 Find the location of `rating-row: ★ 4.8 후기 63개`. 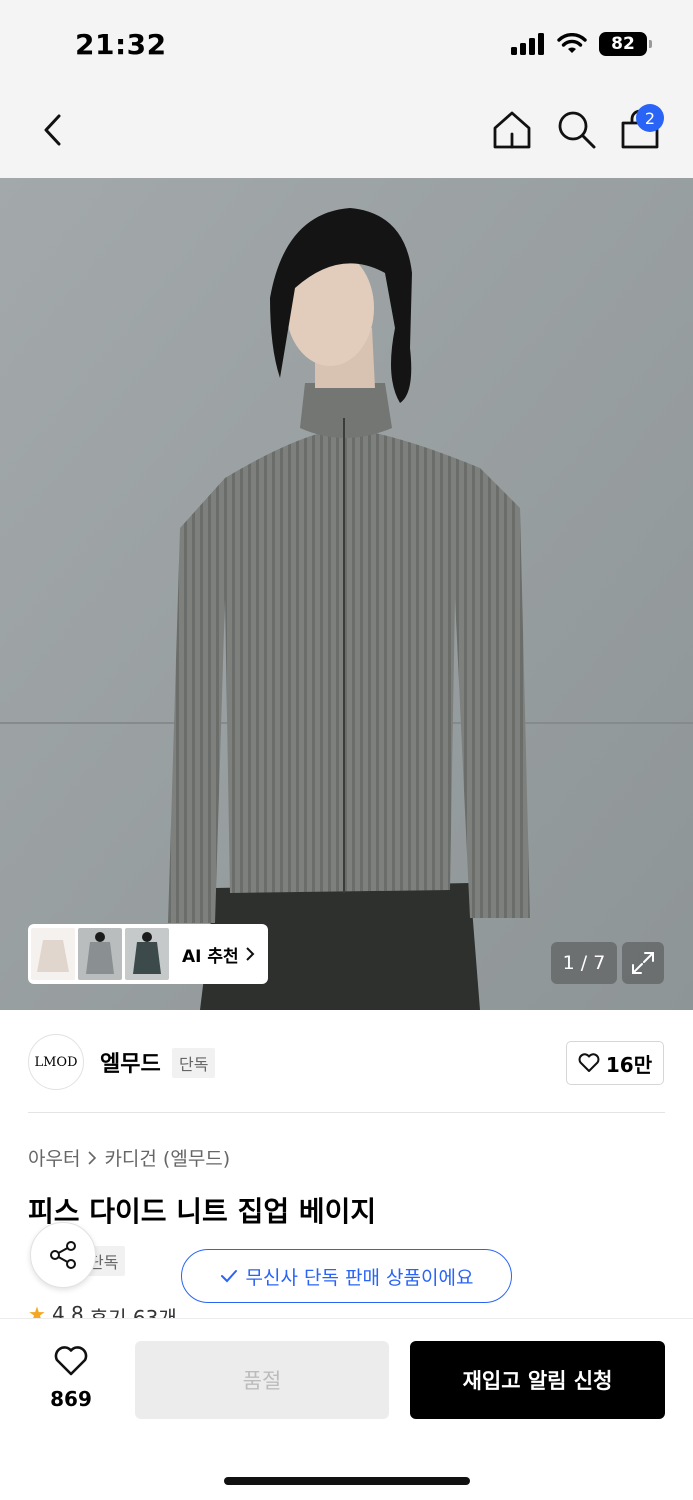

rating-row: ★ 4.8 후기 63개 is located at coordinates (102, 1310).